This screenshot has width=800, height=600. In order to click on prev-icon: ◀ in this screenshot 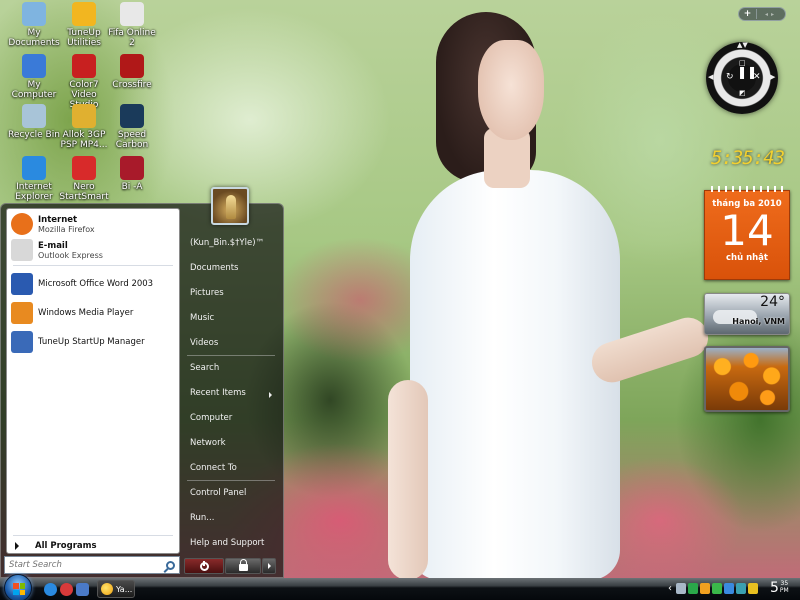, I will do `click(710, 77)`.